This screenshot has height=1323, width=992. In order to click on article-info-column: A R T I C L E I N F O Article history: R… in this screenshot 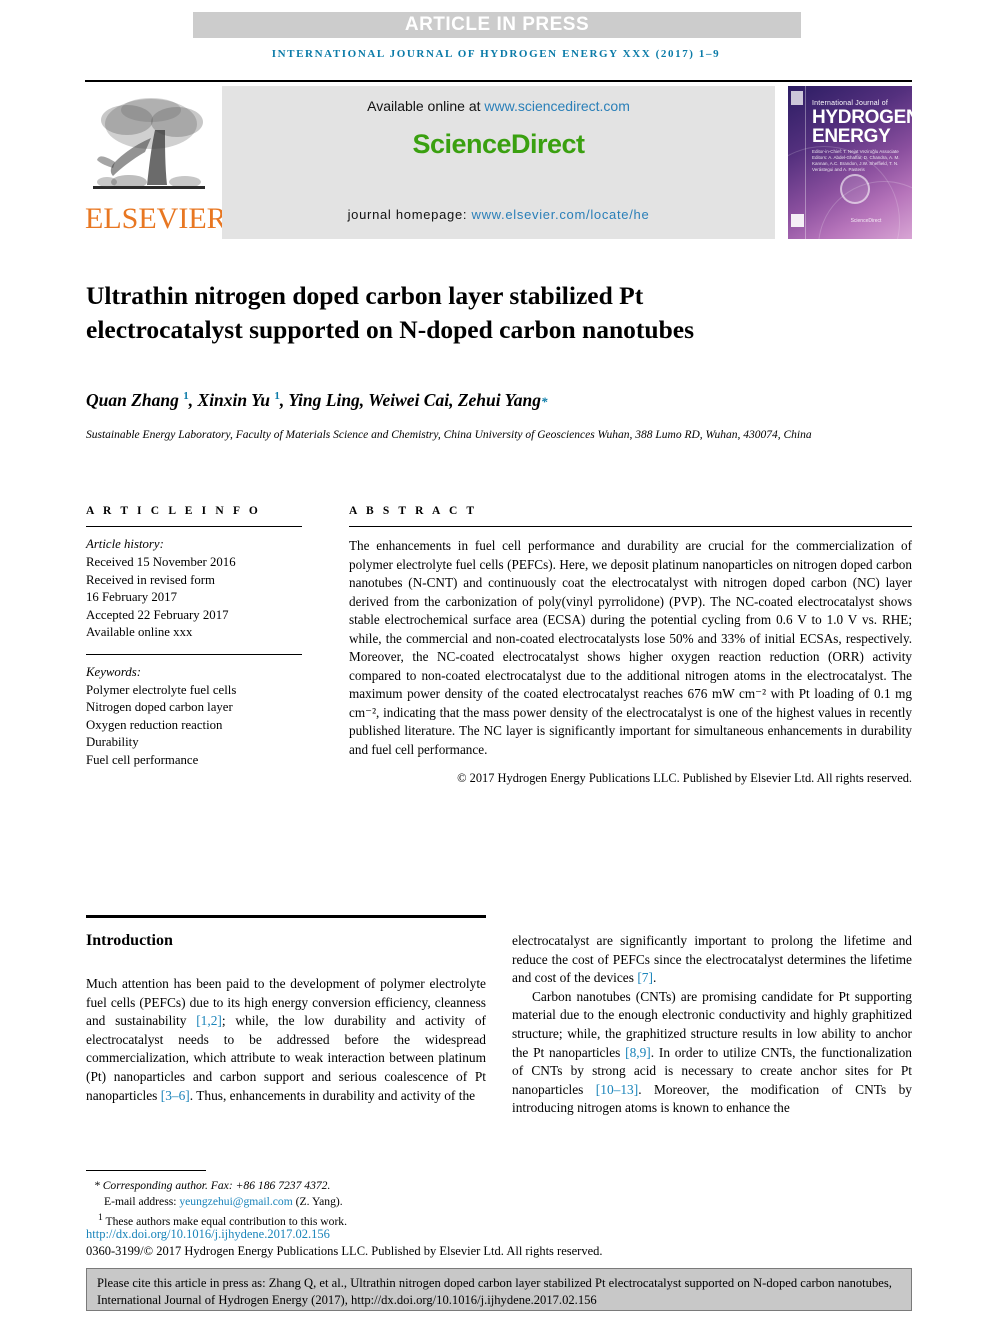, I will do `click(194, 637)`.